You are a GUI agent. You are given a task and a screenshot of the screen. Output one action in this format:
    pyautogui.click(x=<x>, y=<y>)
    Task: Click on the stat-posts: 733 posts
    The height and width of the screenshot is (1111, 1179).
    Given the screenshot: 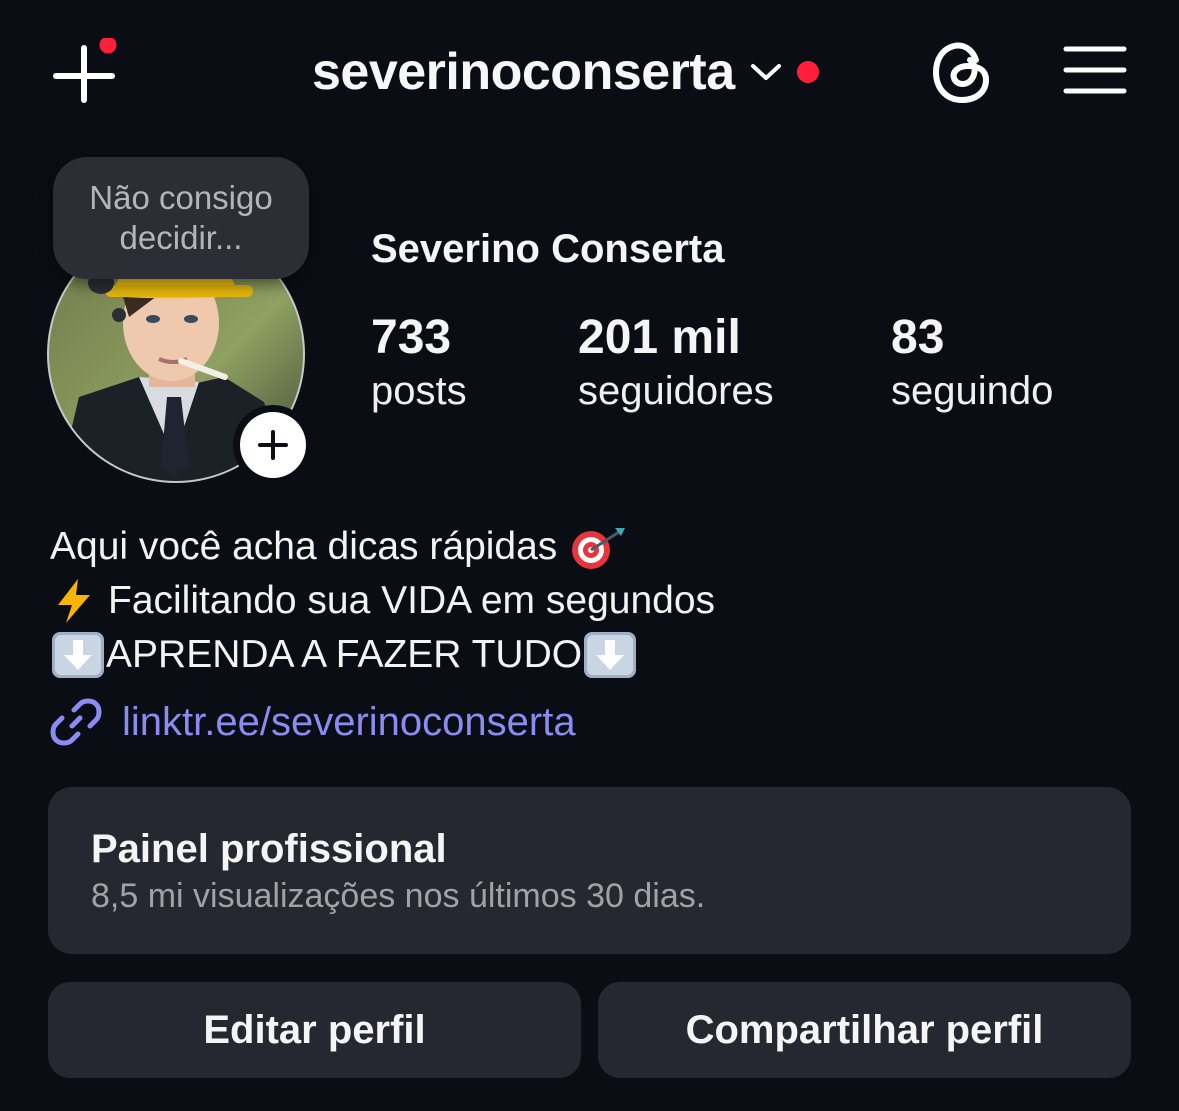 What is the action you would take?
    pyautogui.click(x=419, y=363)
    